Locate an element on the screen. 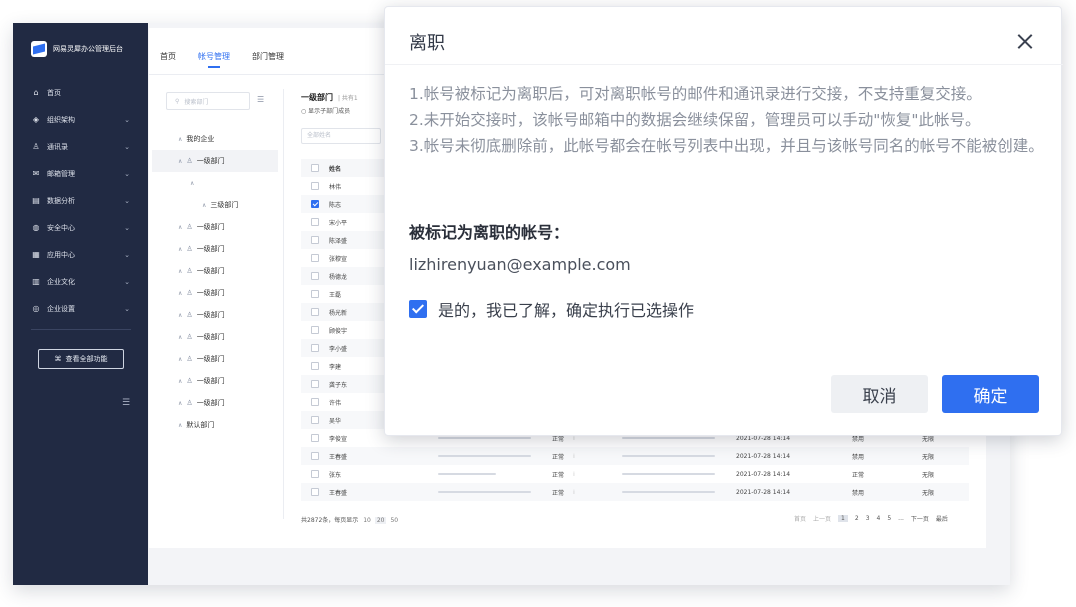 The width and height of the screenshot is (1076, 607). sidebar-item: ✉ 邮箱管理 ⌄ is located at coordinates (80, 173).